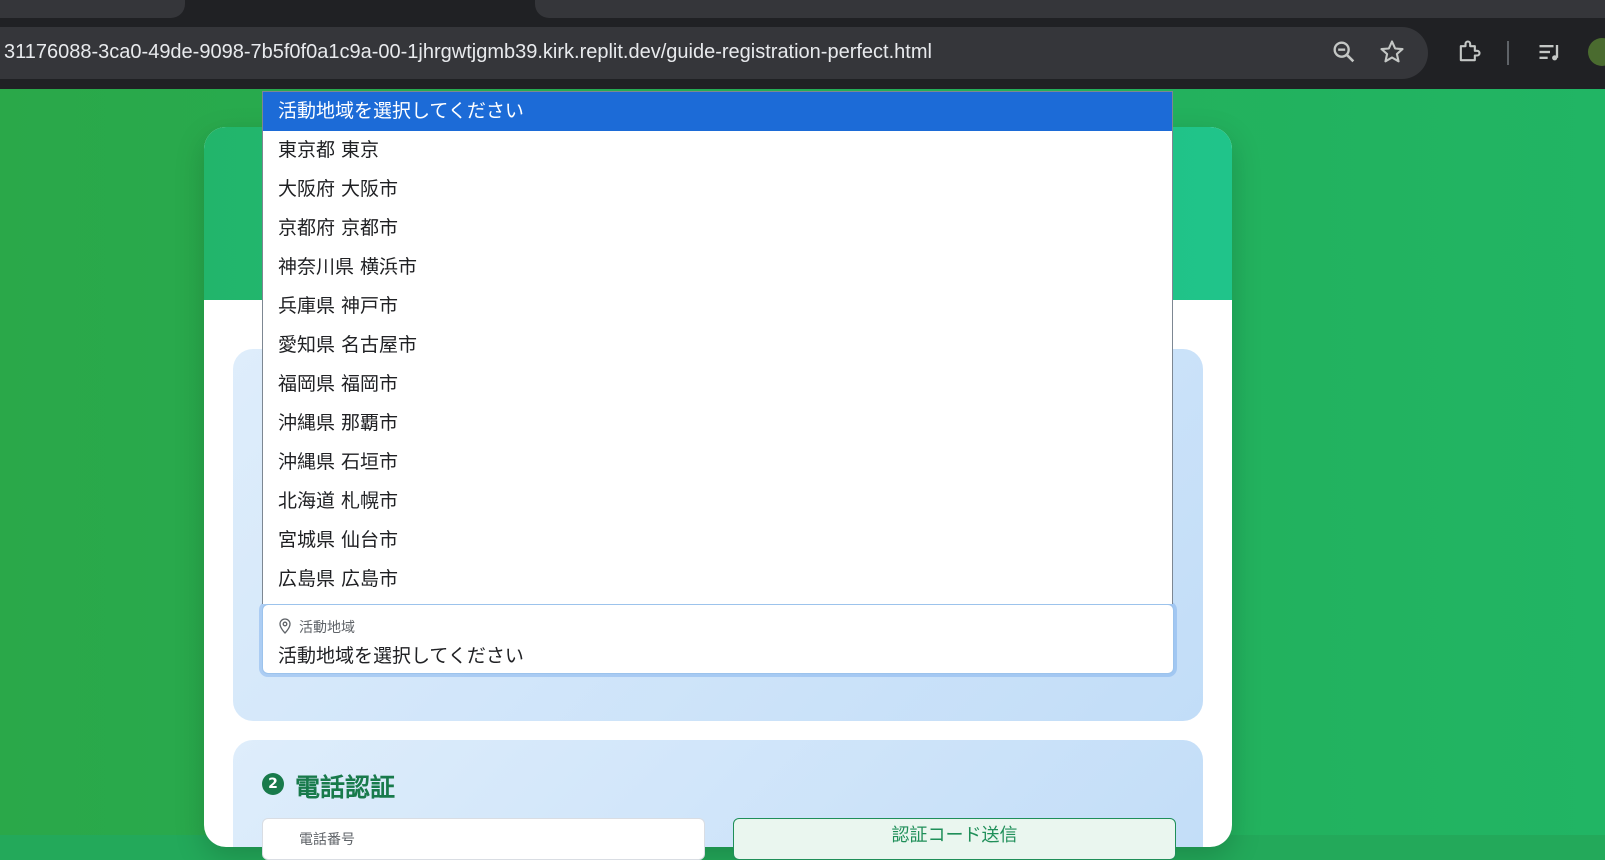  I want to click on send-code-button: 認証コード送信, so click(954, 839).